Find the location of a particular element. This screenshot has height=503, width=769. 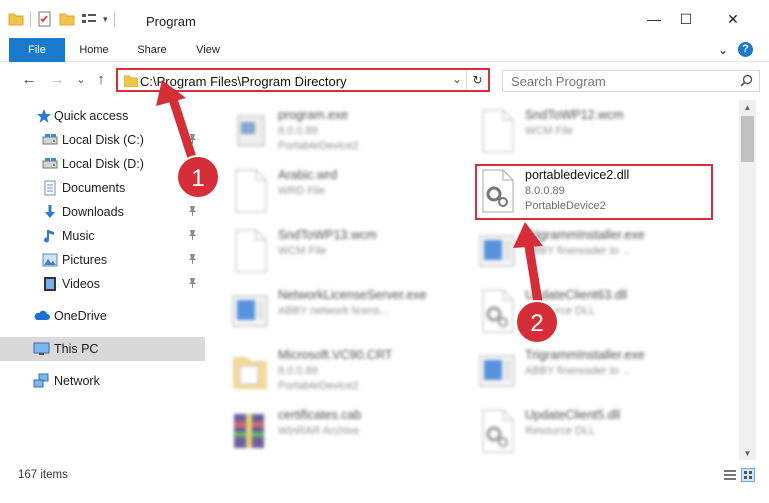

folder-icon is located at coordinates (16, 19).